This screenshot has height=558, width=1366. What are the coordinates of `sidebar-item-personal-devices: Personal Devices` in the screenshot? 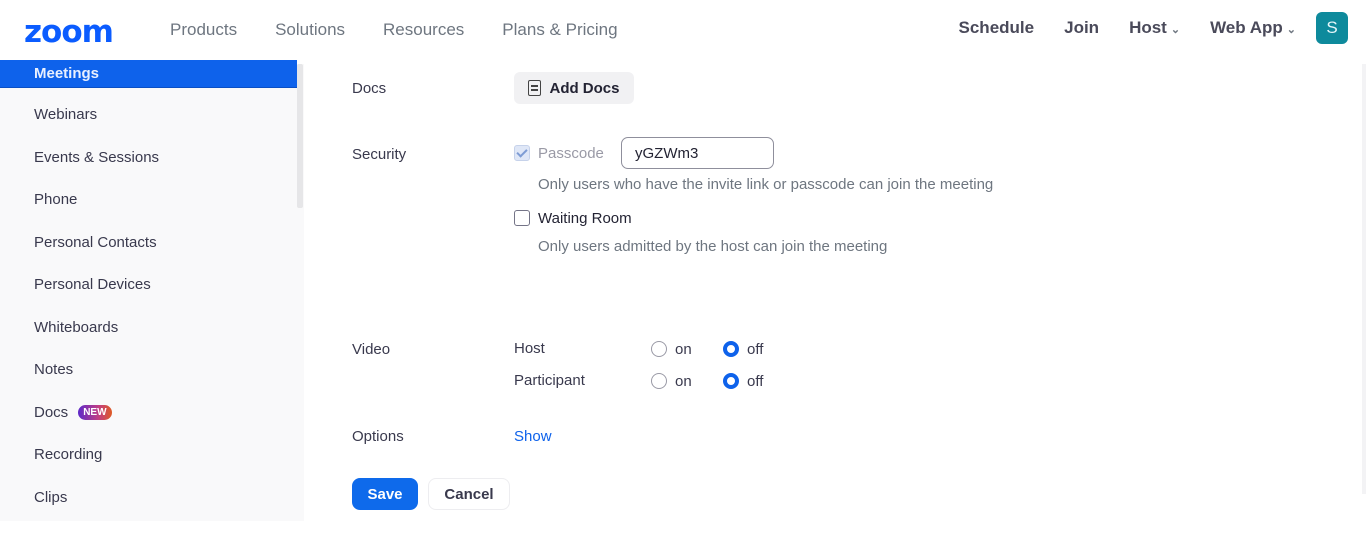 It's located at (148, 284).